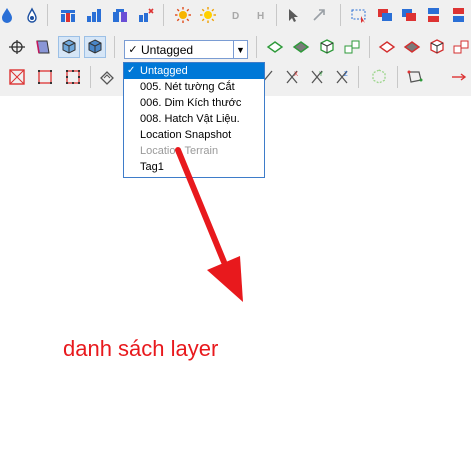 This screenshot has width=471, height=456. What do you see at coordinates (240, 49) in the screenshot?
I see `chevron-down-icon: ▼` at bounding box center [240, 49].